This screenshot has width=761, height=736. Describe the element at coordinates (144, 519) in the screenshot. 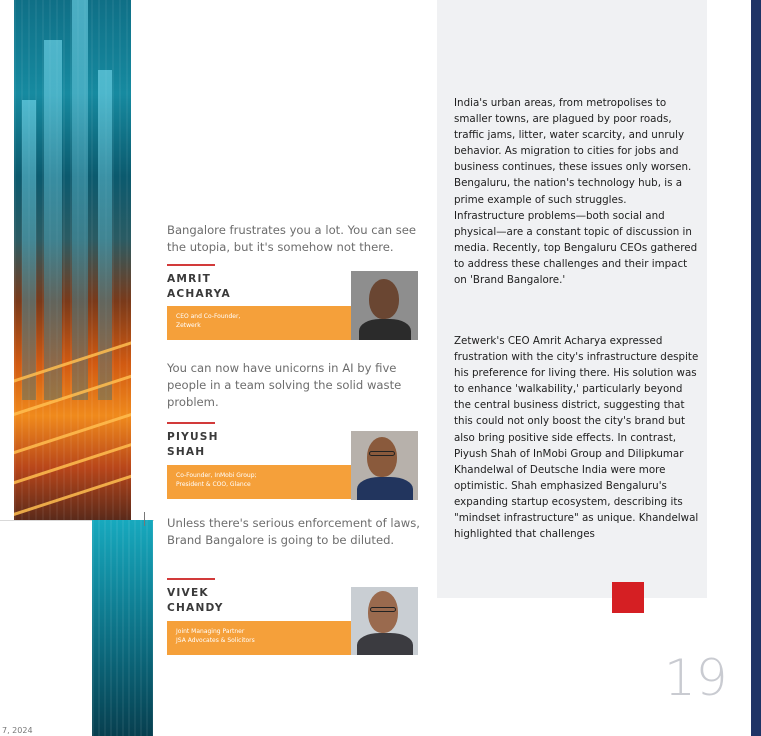

I see `crop-mark` at that location.